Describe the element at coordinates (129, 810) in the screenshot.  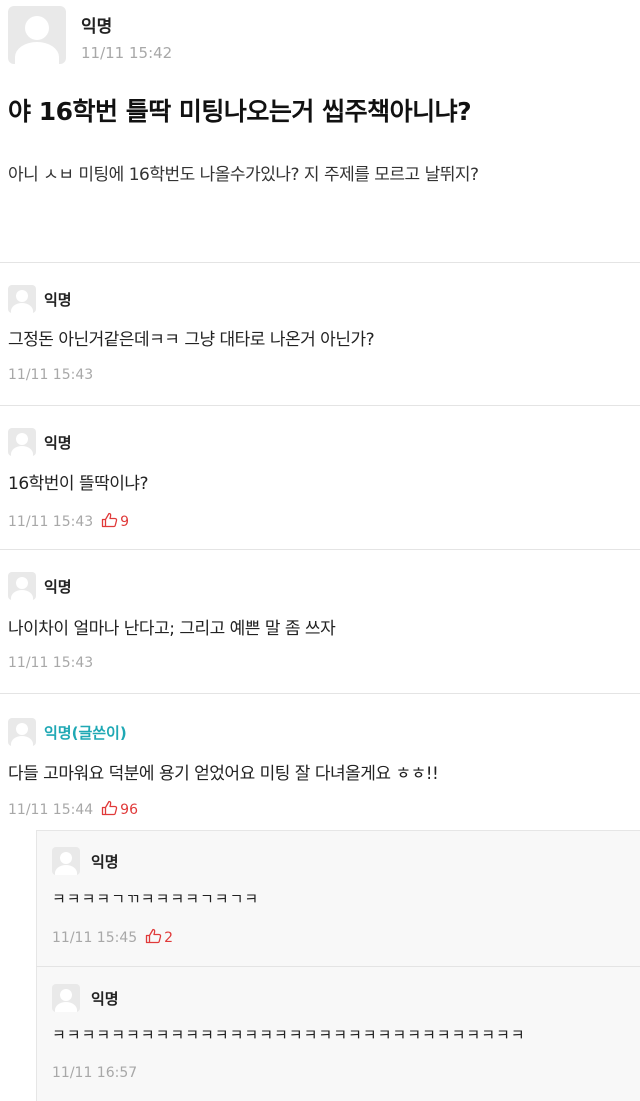
I see `like-count: 96` at that location.